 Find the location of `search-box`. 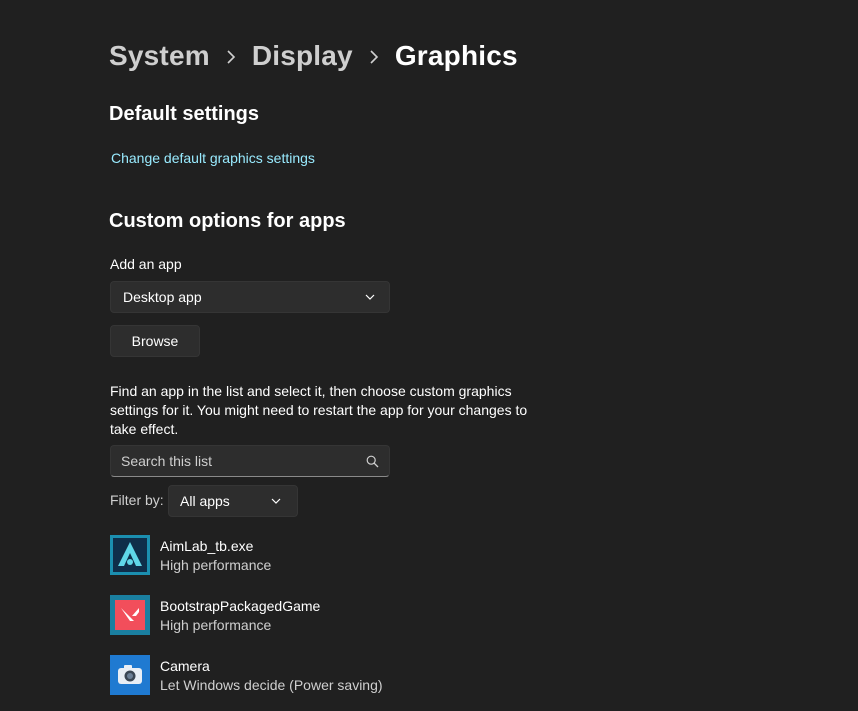

search-box is located at coordinates (250, 461).